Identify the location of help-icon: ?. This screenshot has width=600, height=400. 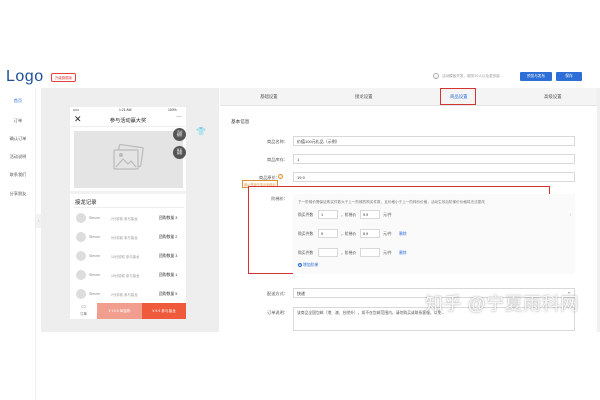
(280, 176).